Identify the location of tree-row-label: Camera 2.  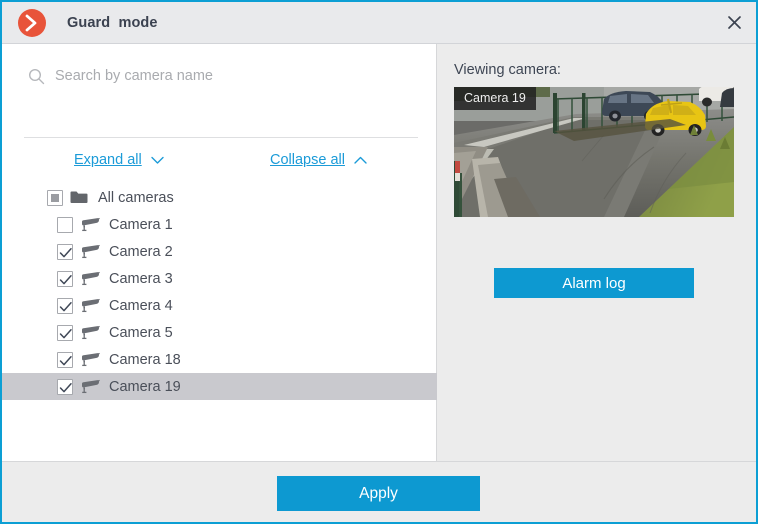
(141, 251).